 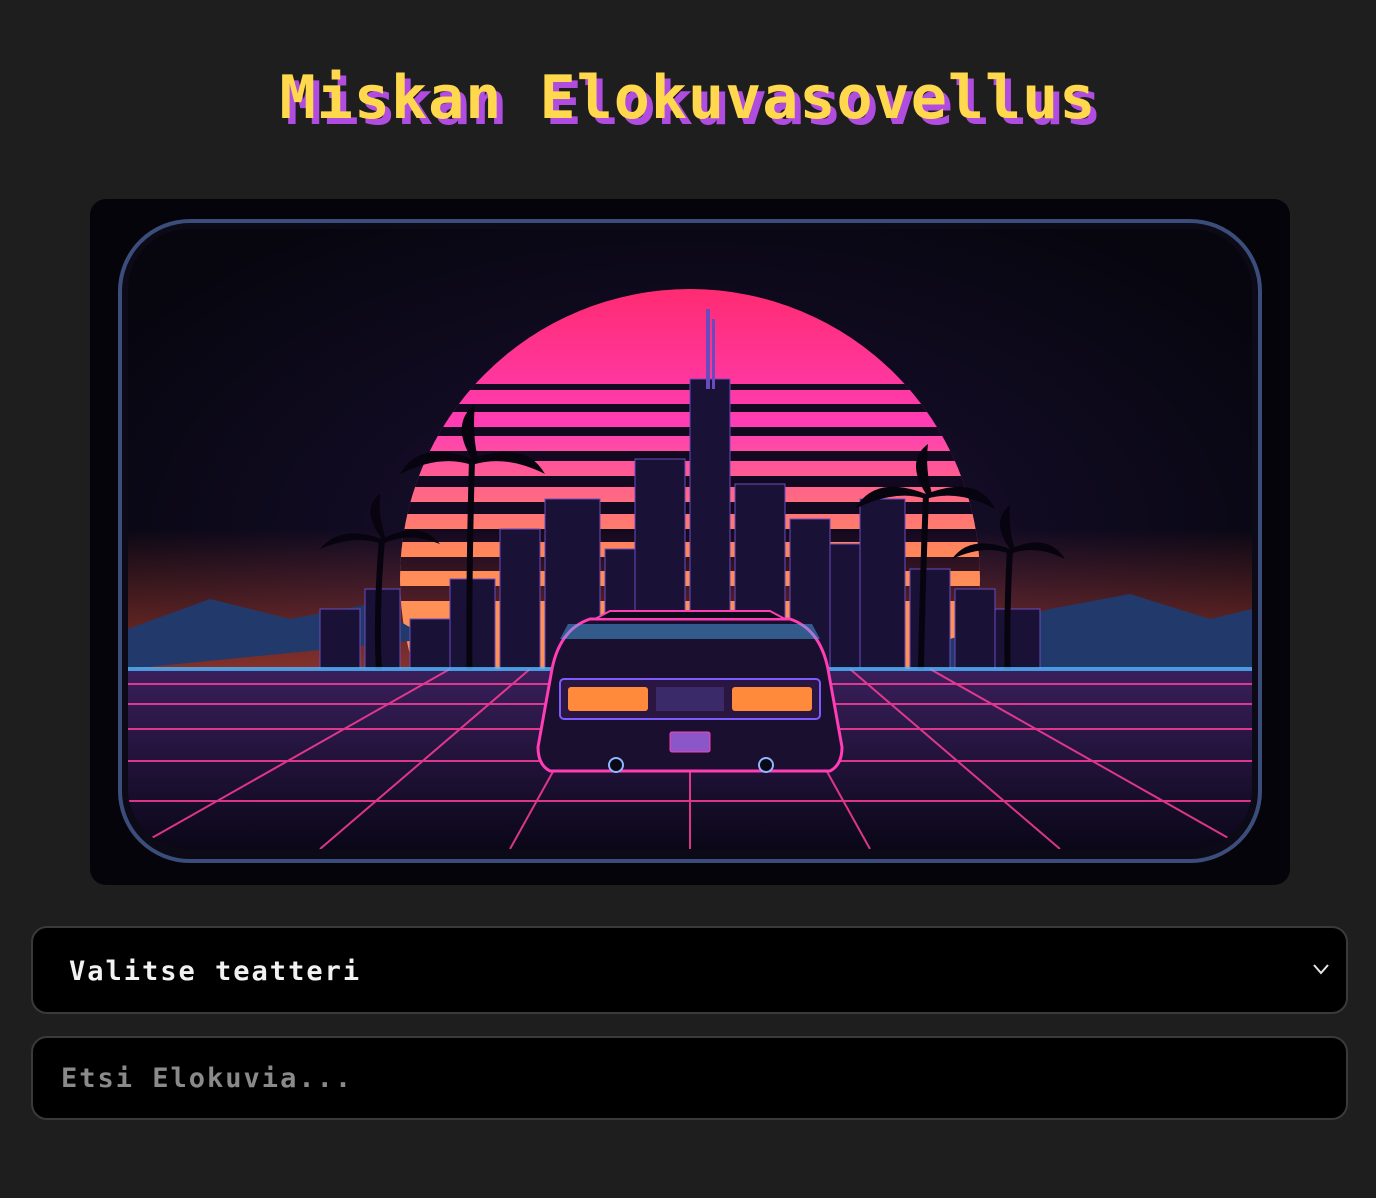 I want to click on chevron-down-icon, so click(x=1321, y=969).